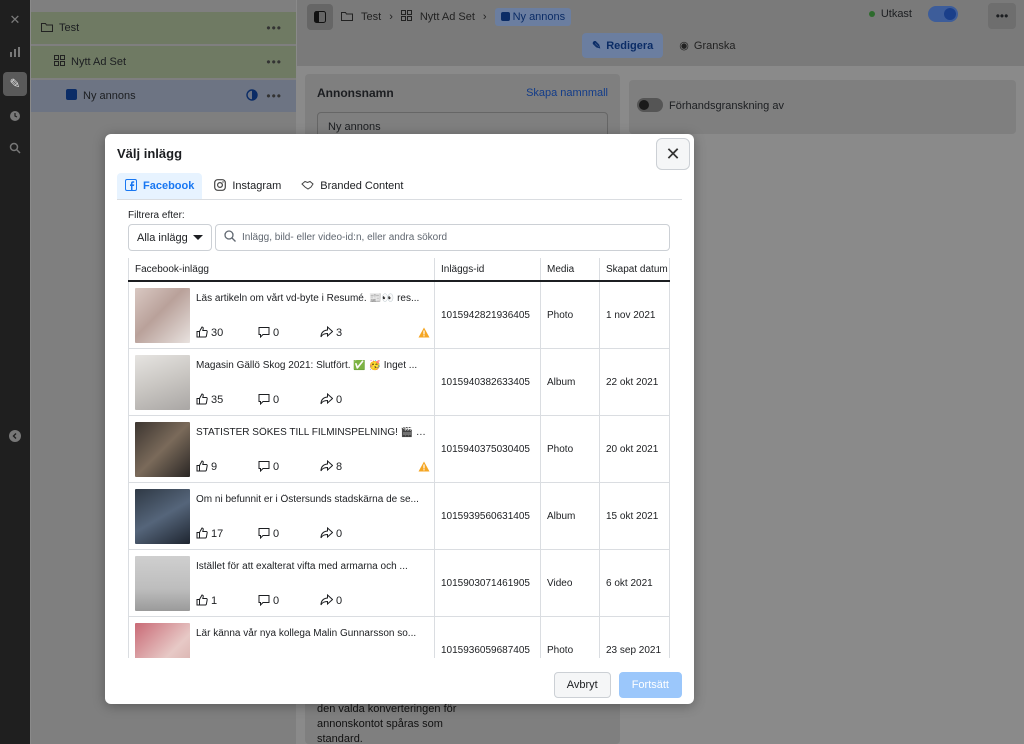 This screenshot has width=1024, height=744. I want to click on date-cell: 23 sep 2021, so click(635, 637).